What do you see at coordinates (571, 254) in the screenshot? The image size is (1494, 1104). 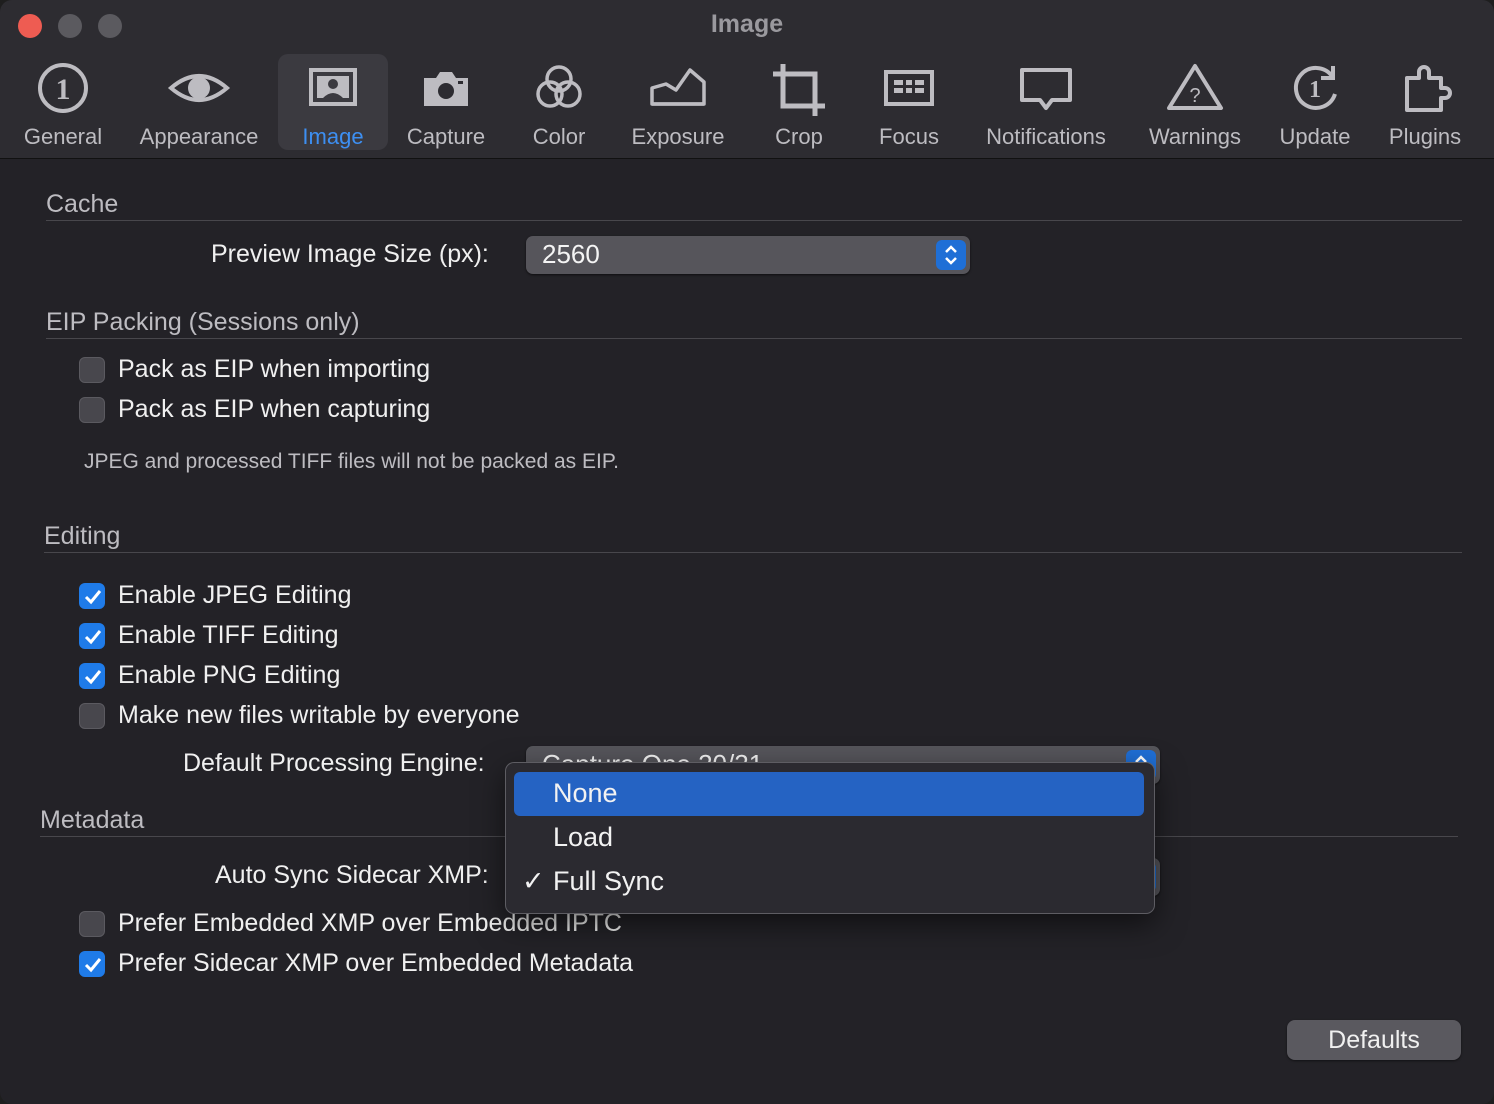 I see `preview-size-value: 2560` at bounding box center [571, 254].